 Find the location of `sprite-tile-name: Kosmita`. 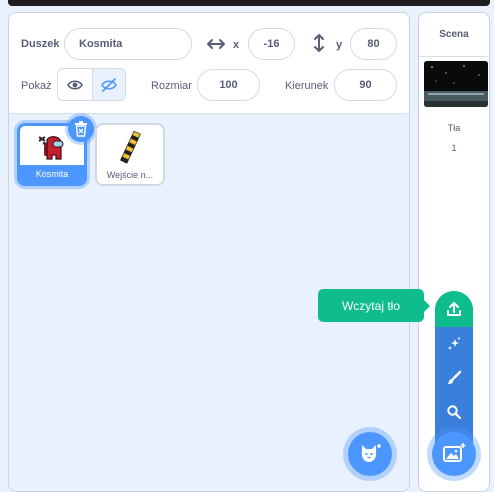

sprite-tile-name: Kosmita is located at coordinates (52, 174).